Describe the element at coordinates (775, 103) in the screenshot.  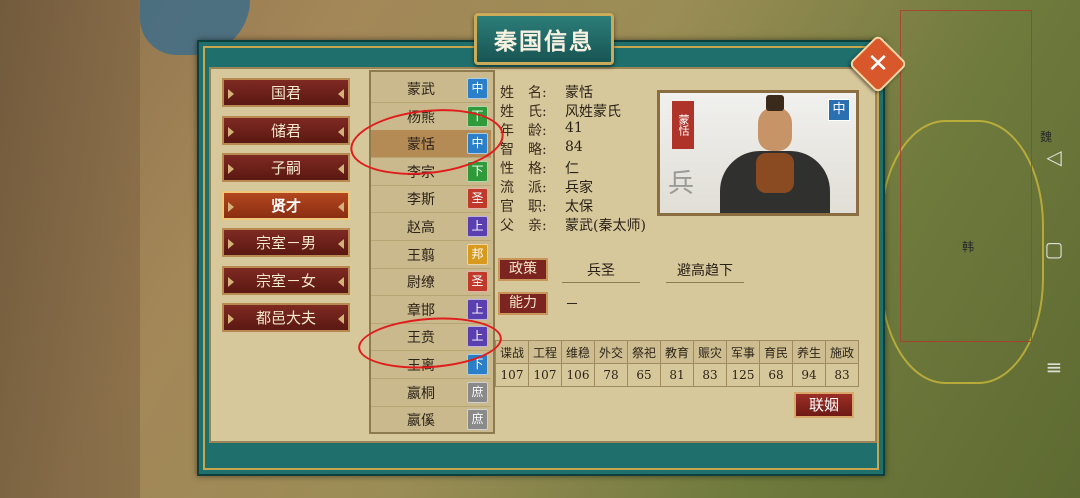
I see `portrait-figure-hat` at that location.